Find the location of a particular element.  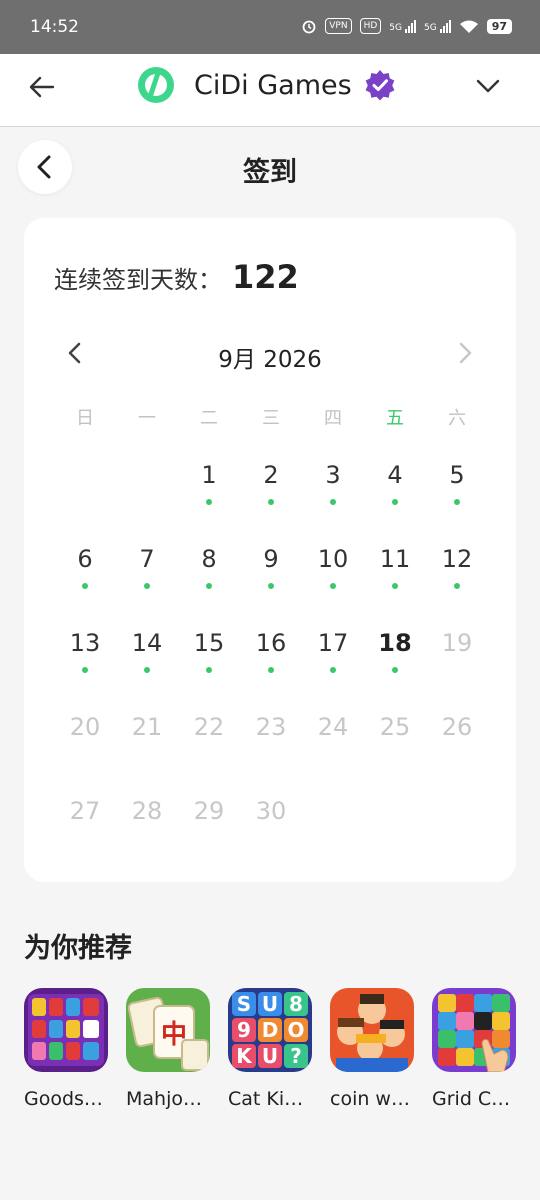

day-number: 30 is located at coordinates (271, 811).